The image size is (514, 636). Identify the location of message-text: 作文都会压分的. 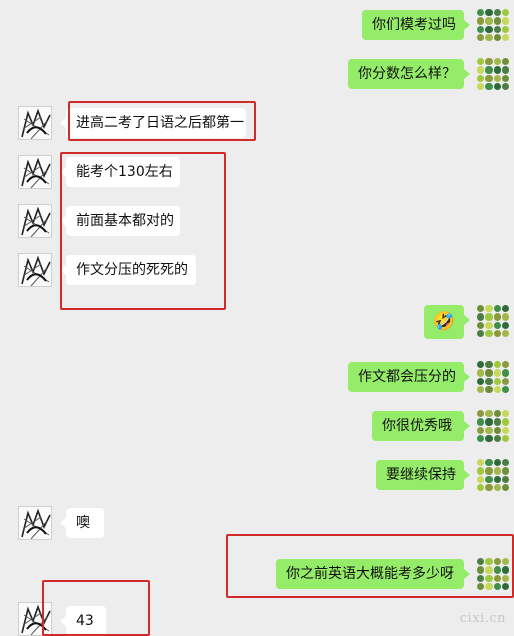
(407, 377).